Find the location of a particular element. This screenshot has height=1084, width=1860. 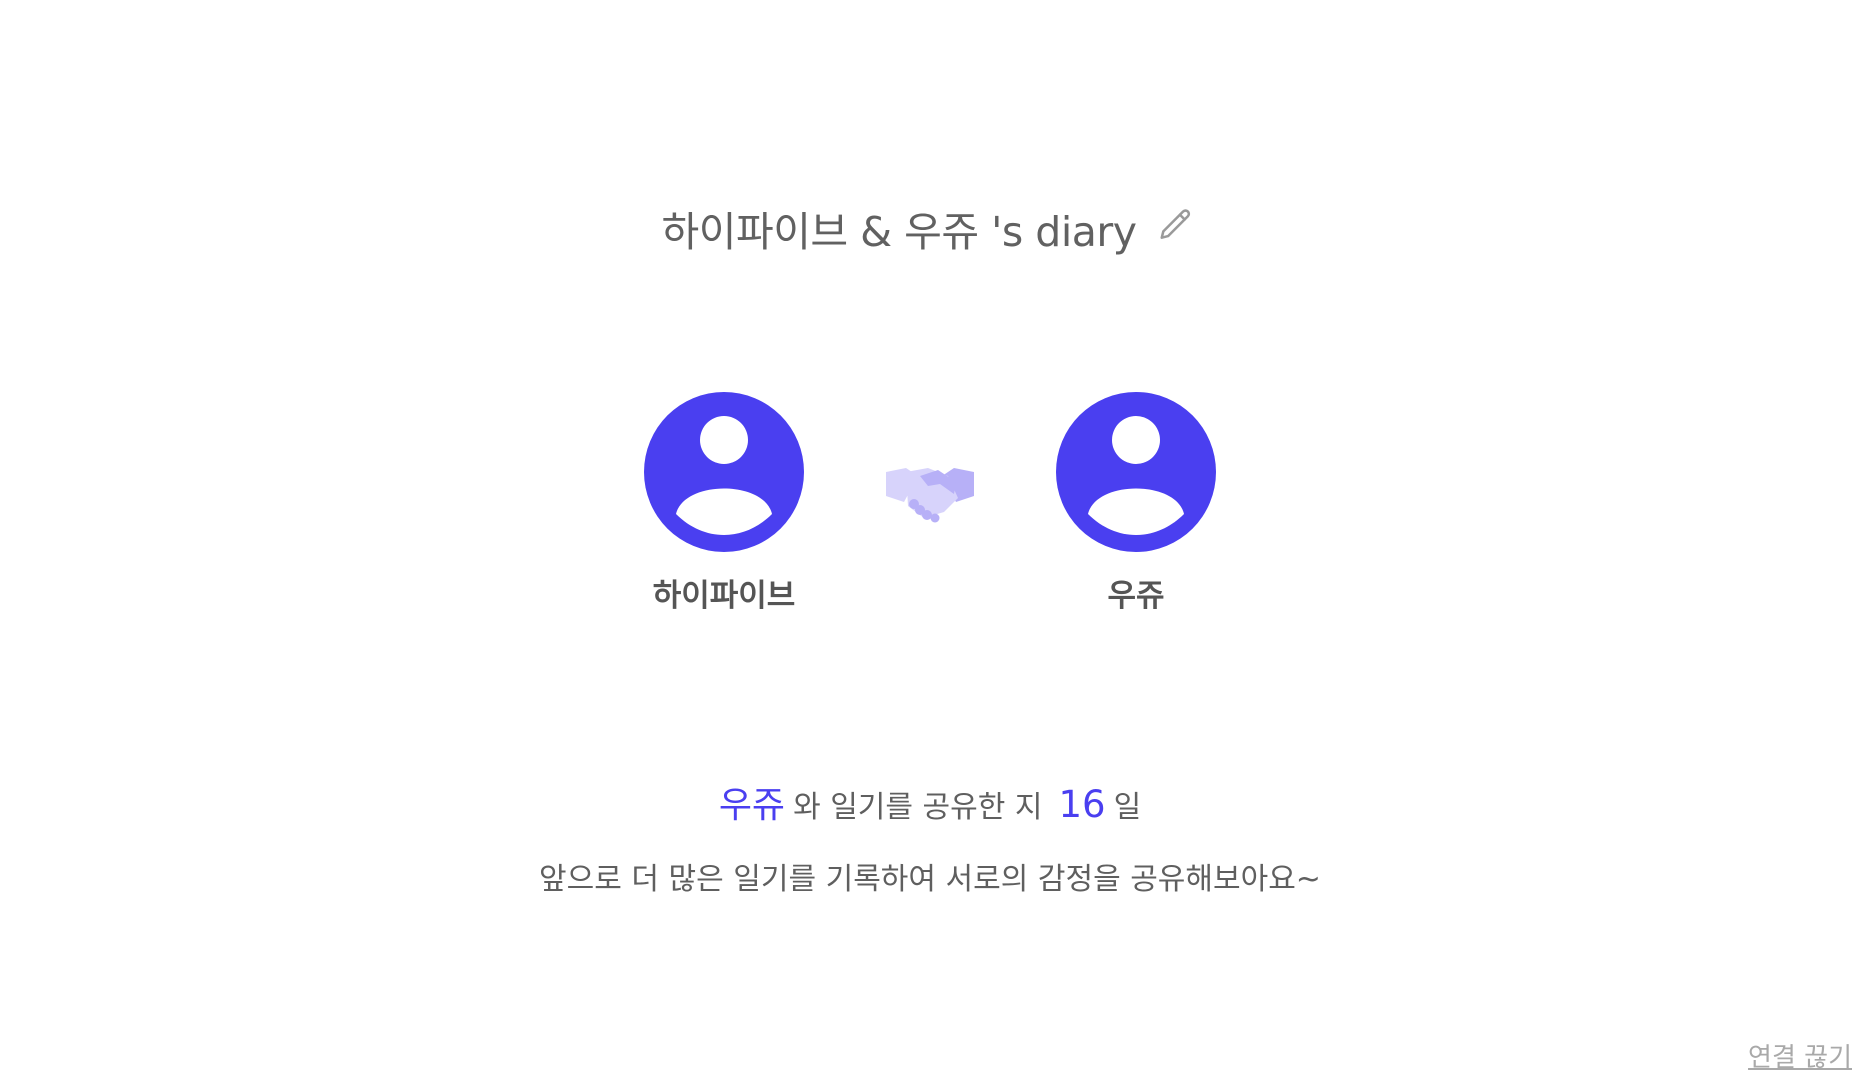

edit-title-button is located at coordinates (1176, 225).